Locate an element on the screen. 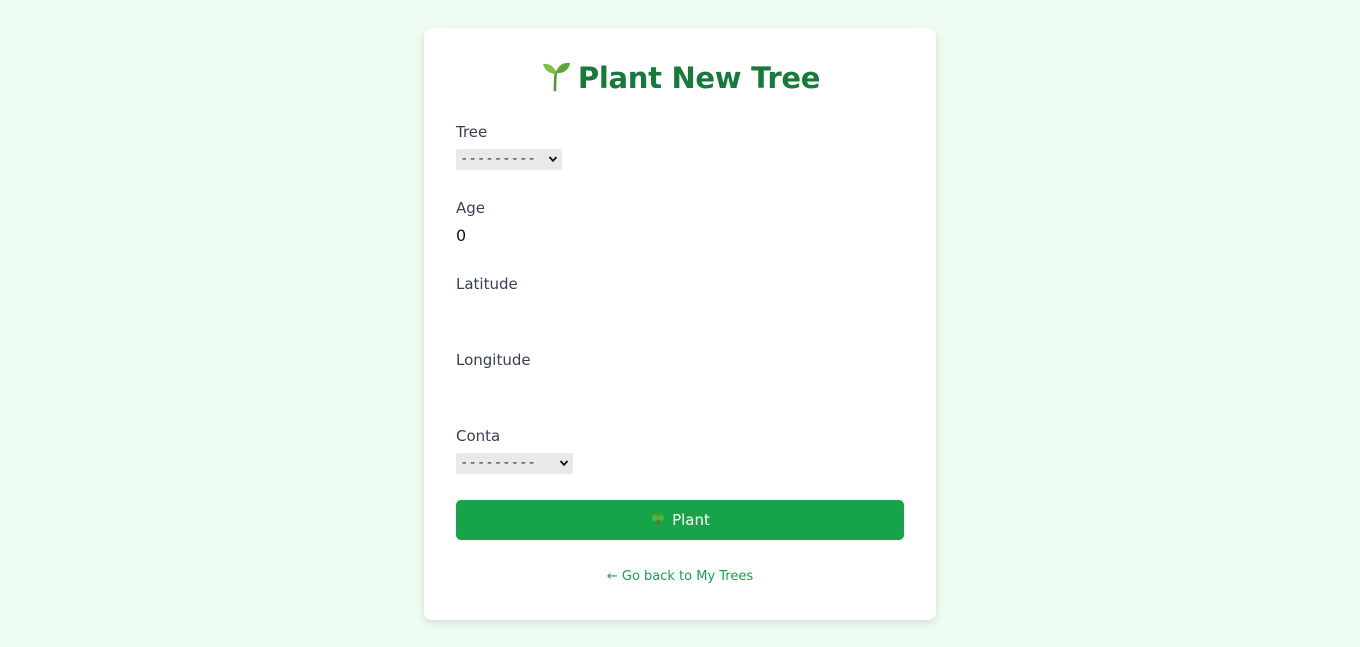 The width and height of the screenshot is (1360, 647). page-title: Plant New Tree is located at coordinates (680, 80).